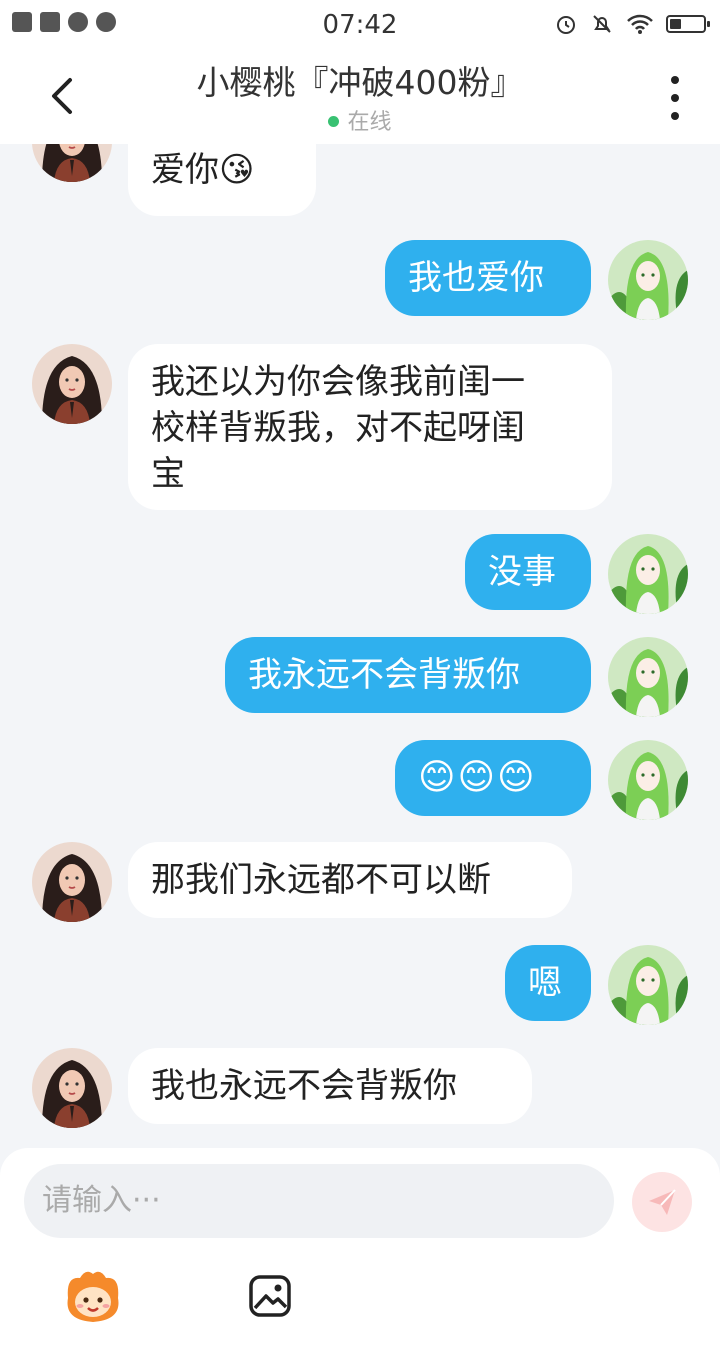 This screenshot has height=1356, width=720. I want to click on presence-status: 在线, so click(360, 120).